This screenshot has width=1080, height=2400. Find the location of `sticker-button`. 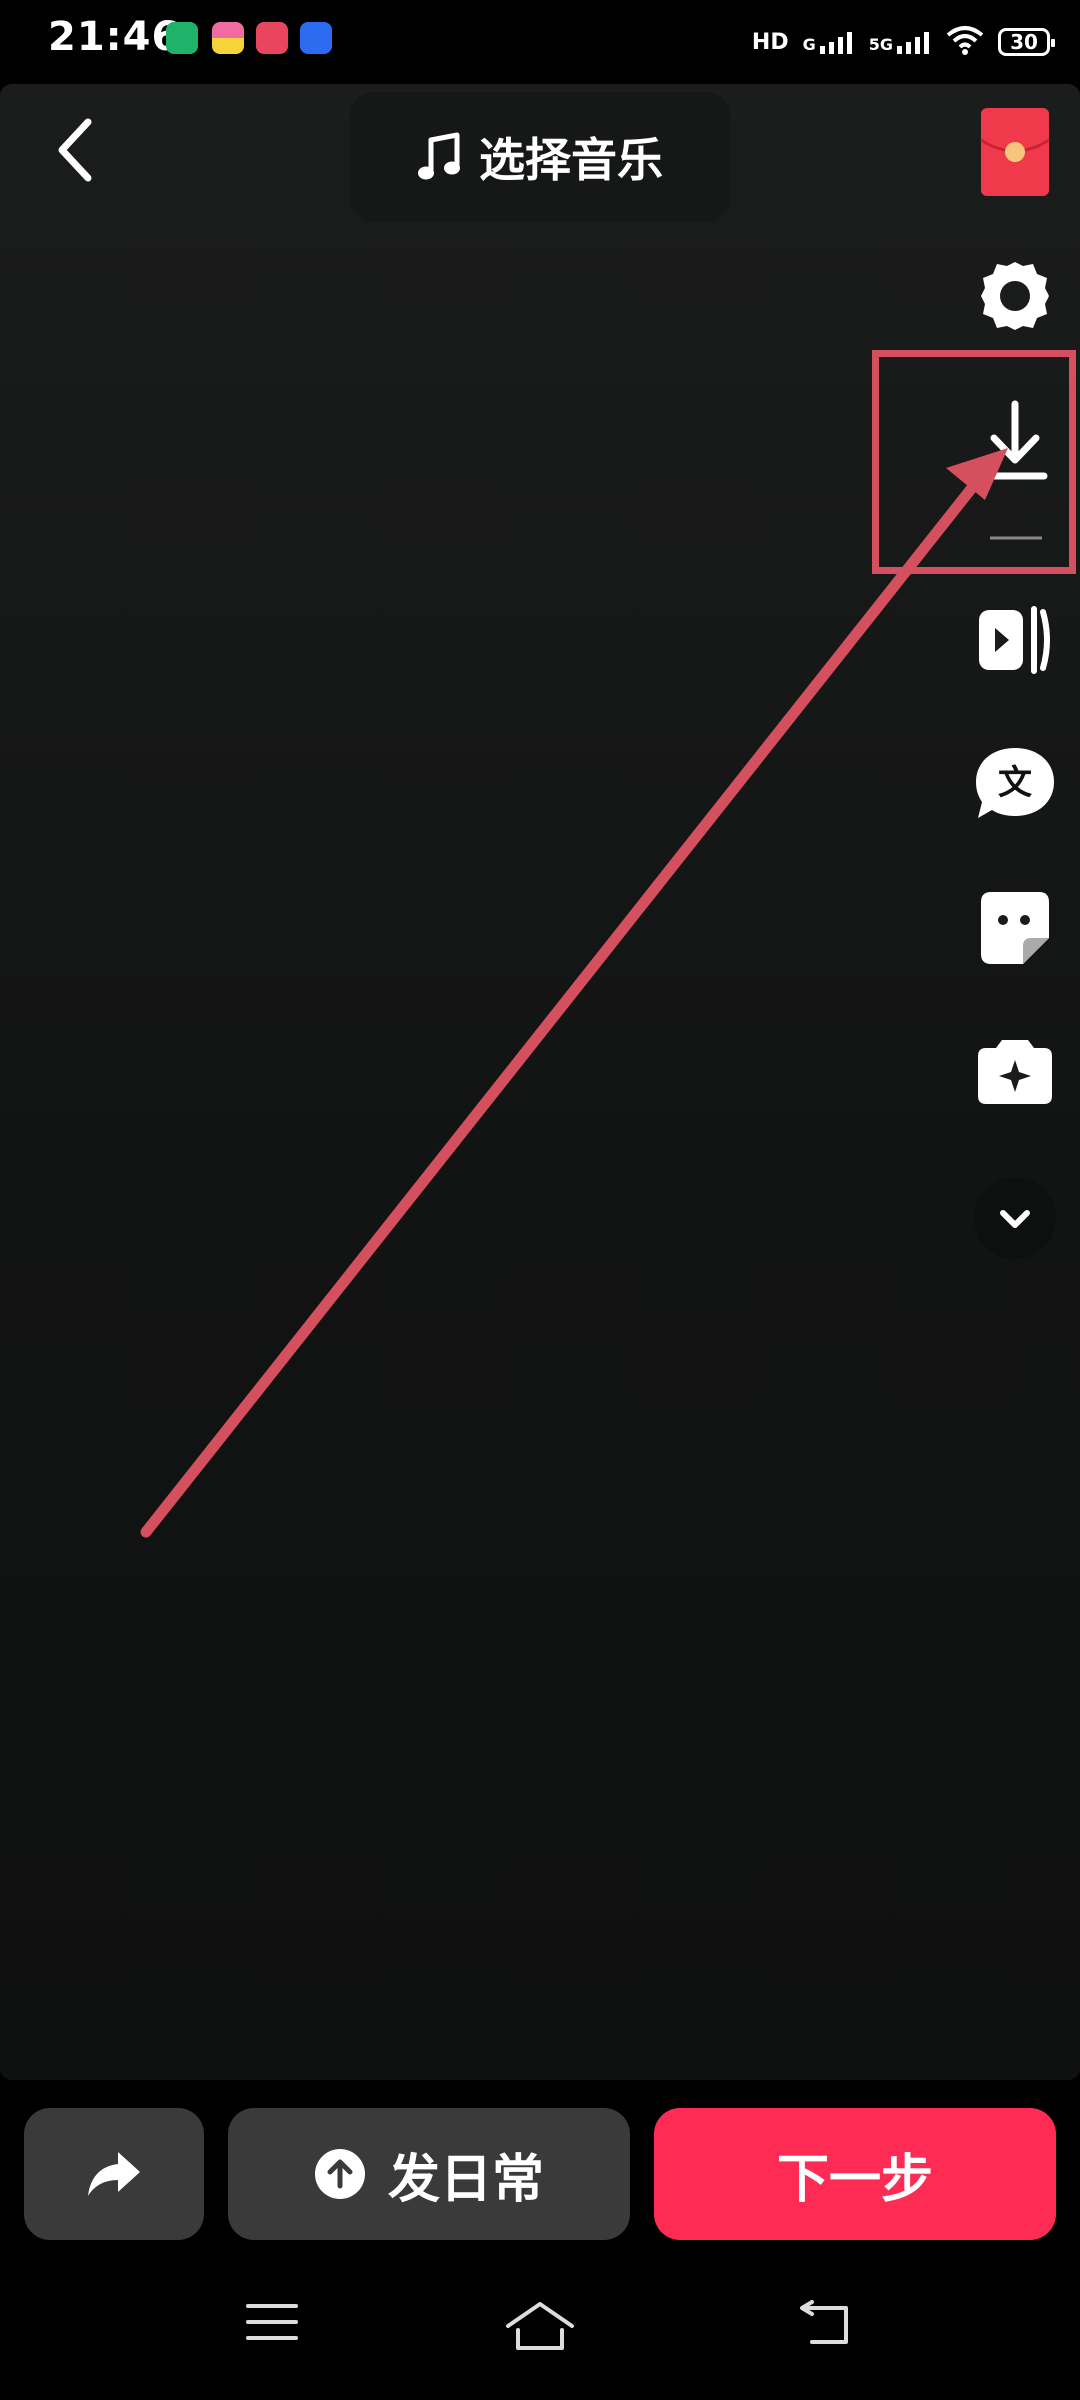

sticker-button is located at coordinates (1015, 928).